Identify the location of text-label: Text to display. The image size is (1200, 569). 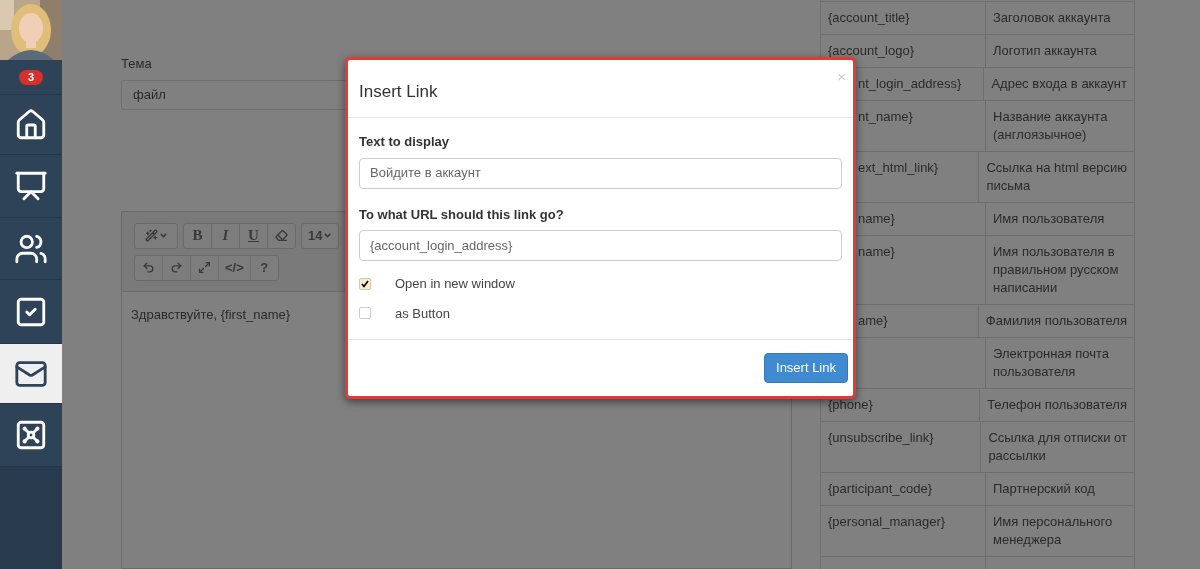
(405, 142).